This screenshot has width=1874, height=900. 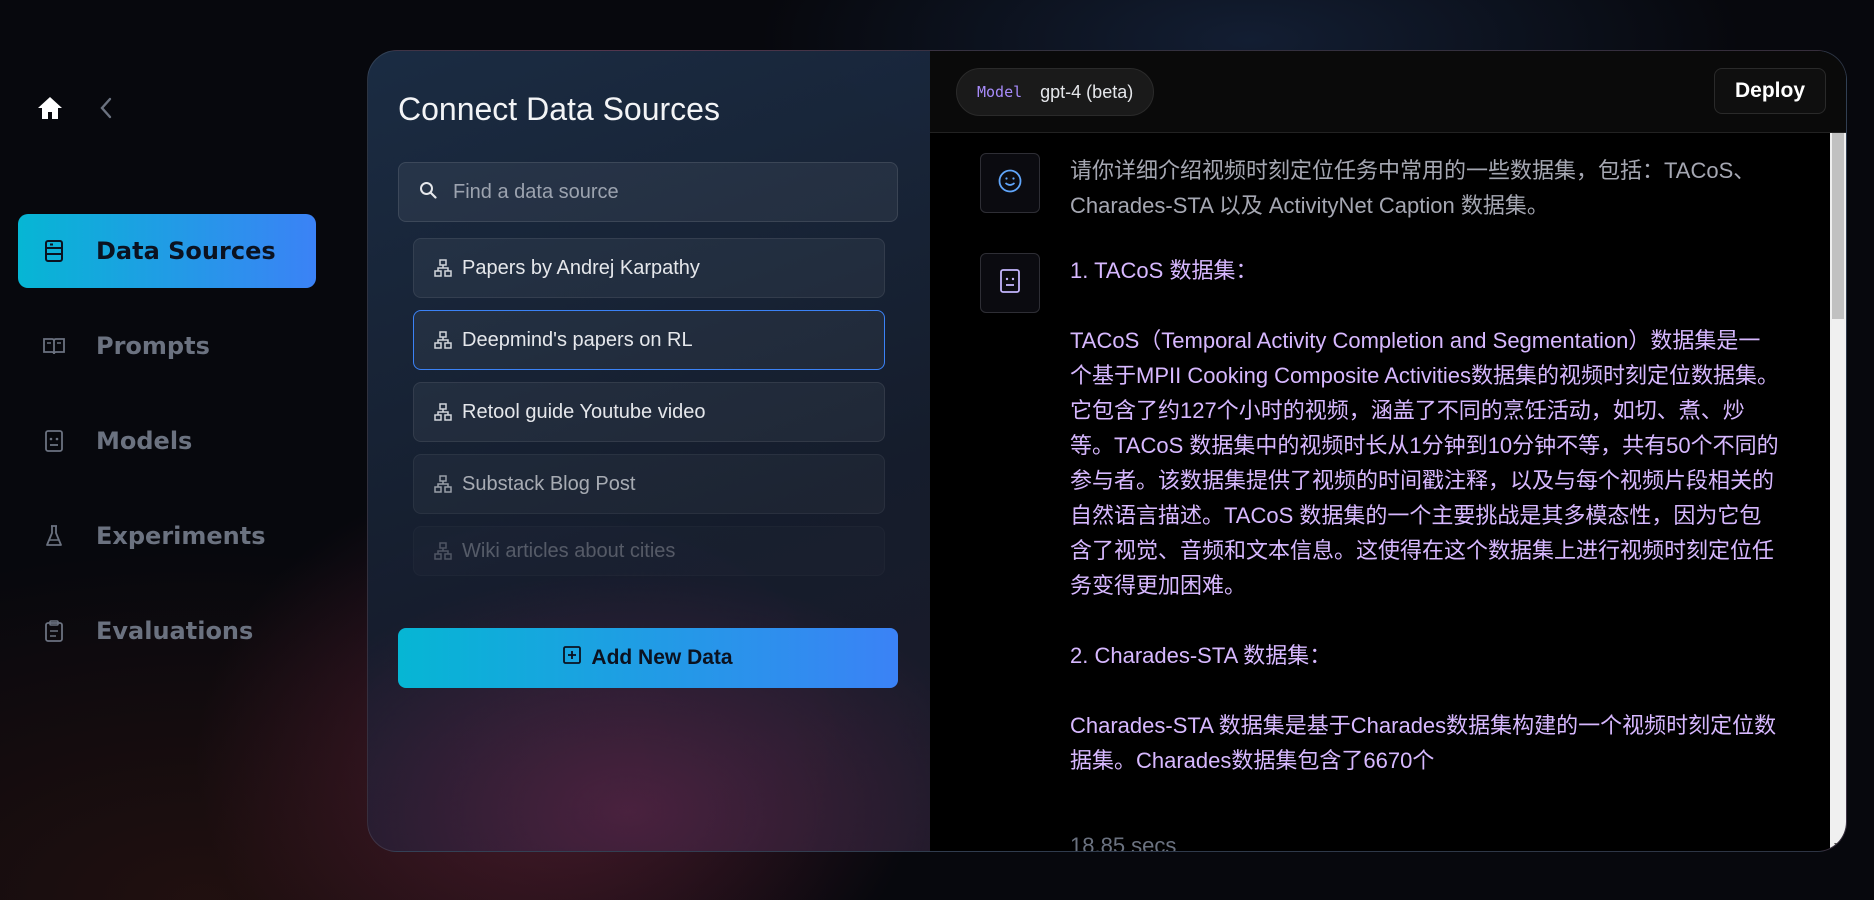 I want to click on book-icon, so click(x=54, y=346).